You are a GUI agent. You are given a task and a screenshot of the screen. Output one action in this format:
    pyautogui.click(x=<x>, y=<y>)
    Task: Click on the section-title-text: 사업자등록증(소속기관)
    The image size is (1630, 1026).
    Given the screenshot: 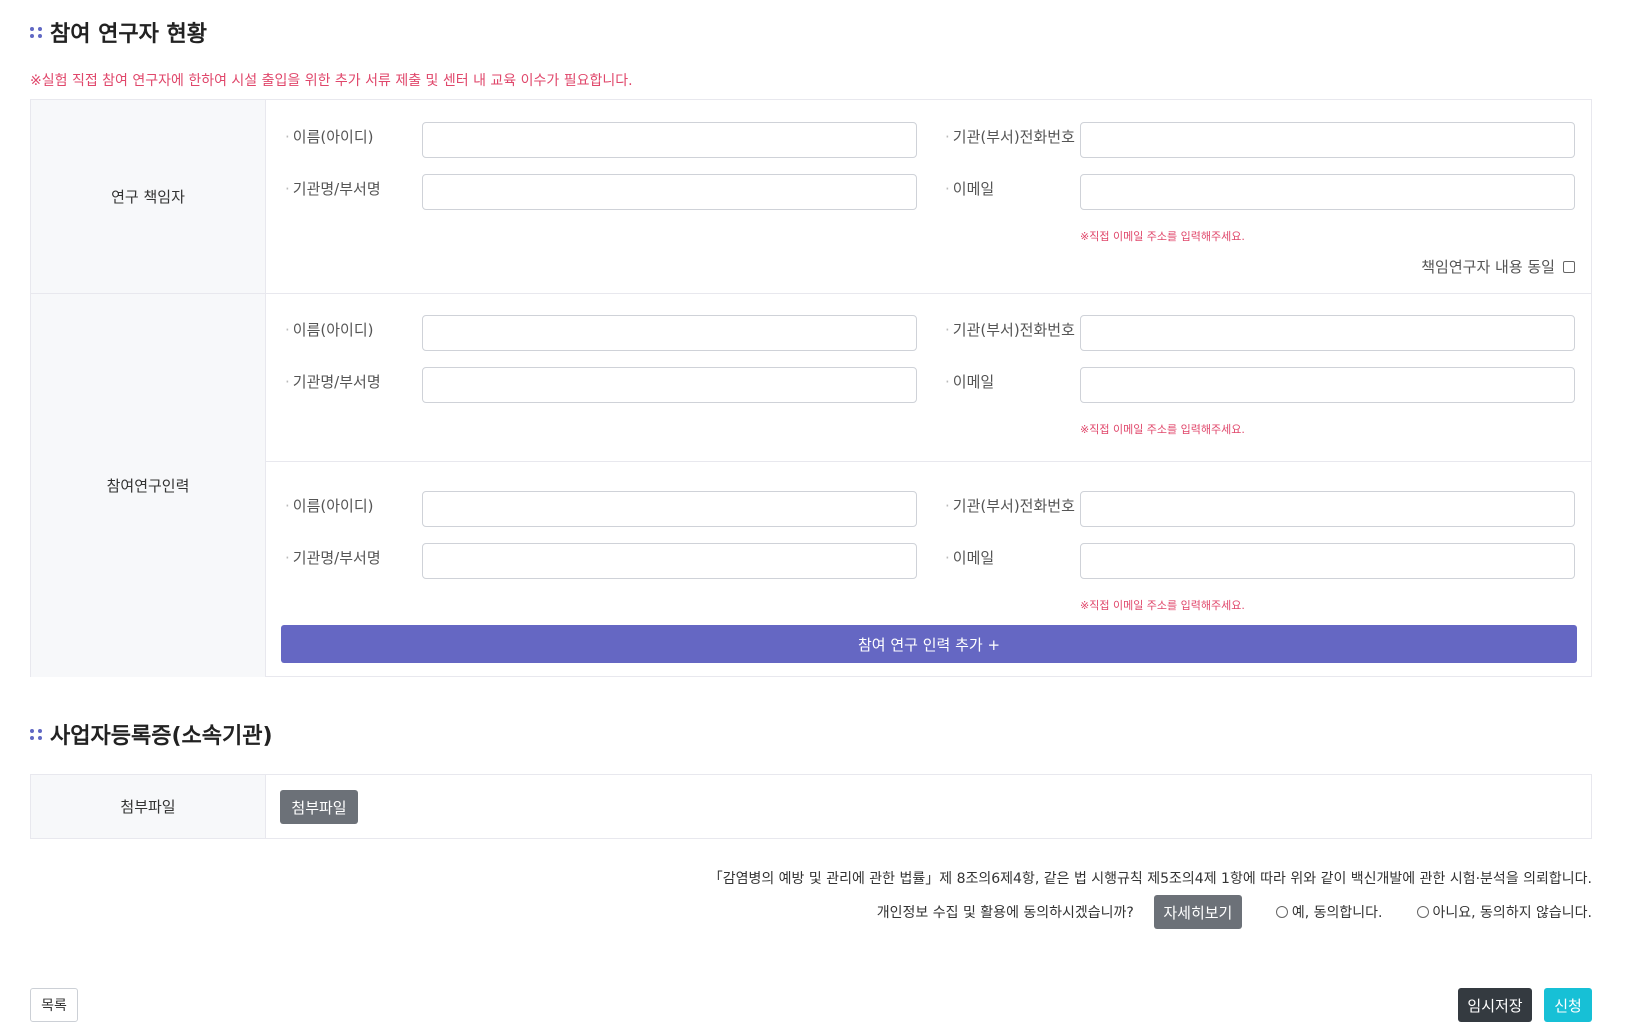 What is the action you would take?
    pyautogui.click(x=161, y=736)
    